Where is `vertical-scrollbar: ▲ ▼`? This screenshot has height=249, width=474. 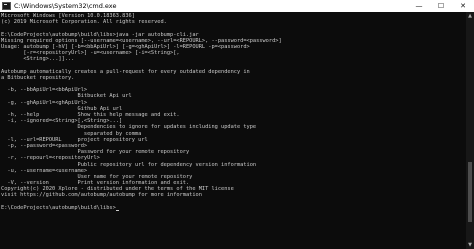 vertical-scrollbar: ▲ ▼ is located at coordinates (470, 130).